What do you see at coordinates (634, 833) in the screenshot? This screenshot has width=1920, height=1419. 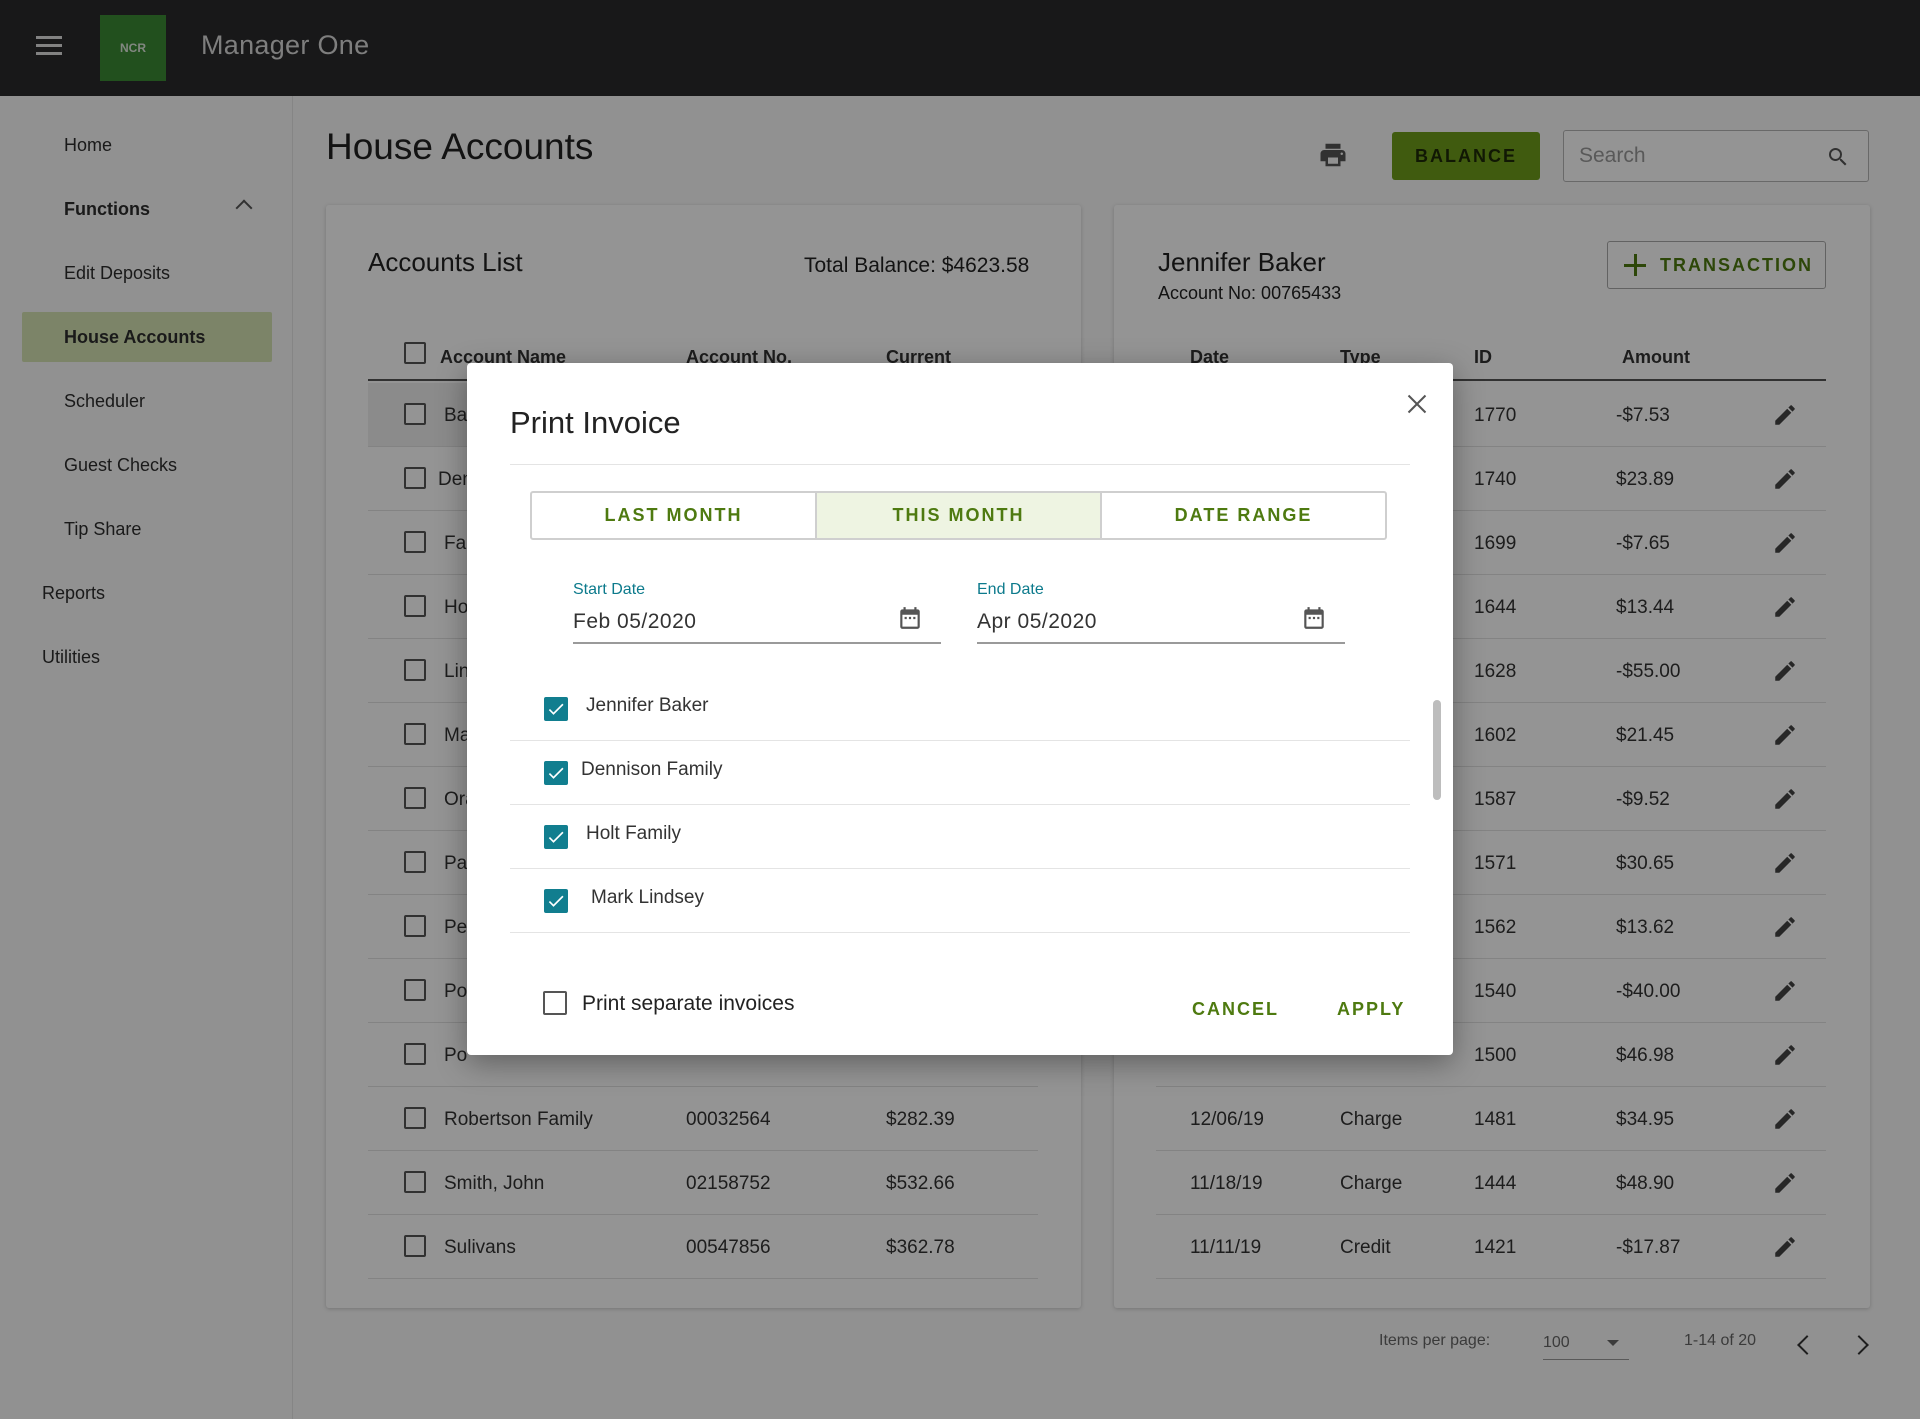 I see `account-label: Holt Family` at bounding box center [634, 833].